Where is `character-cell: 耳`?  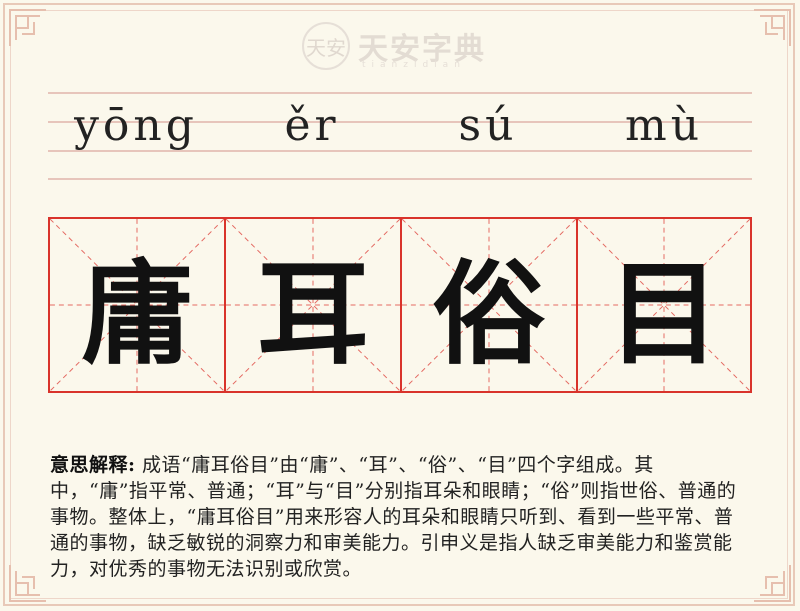
character-cell: 耳 is located at coordinates (312, 305).